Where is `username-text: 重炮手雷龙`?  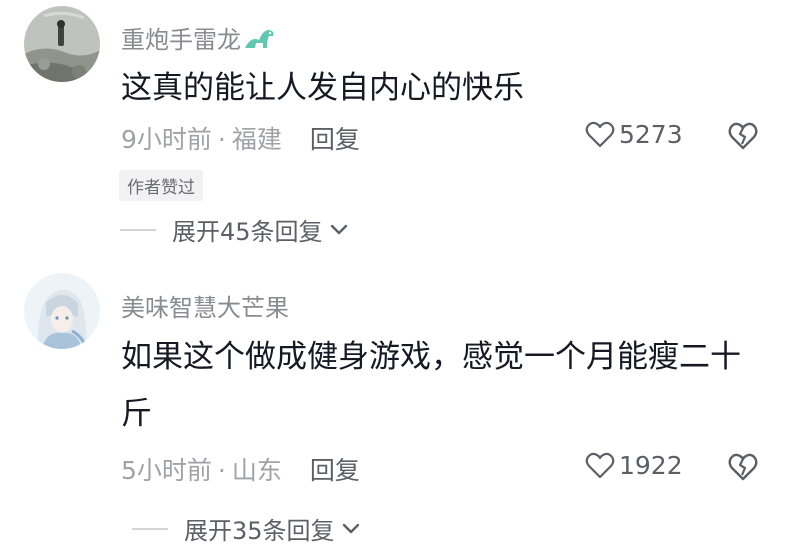 username-text: 重炮手雷龙 is located at coordinates (181, 40).